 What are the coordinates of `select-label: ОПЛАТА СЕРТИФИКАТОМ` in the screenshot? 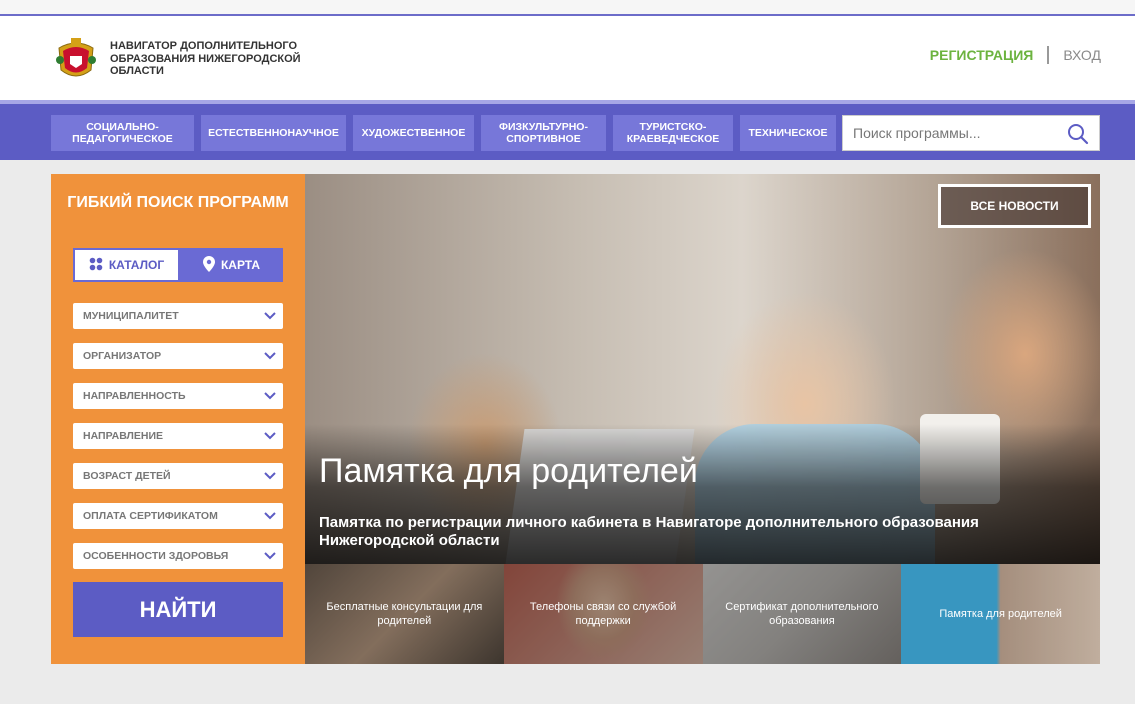 It's located at (150, 516).